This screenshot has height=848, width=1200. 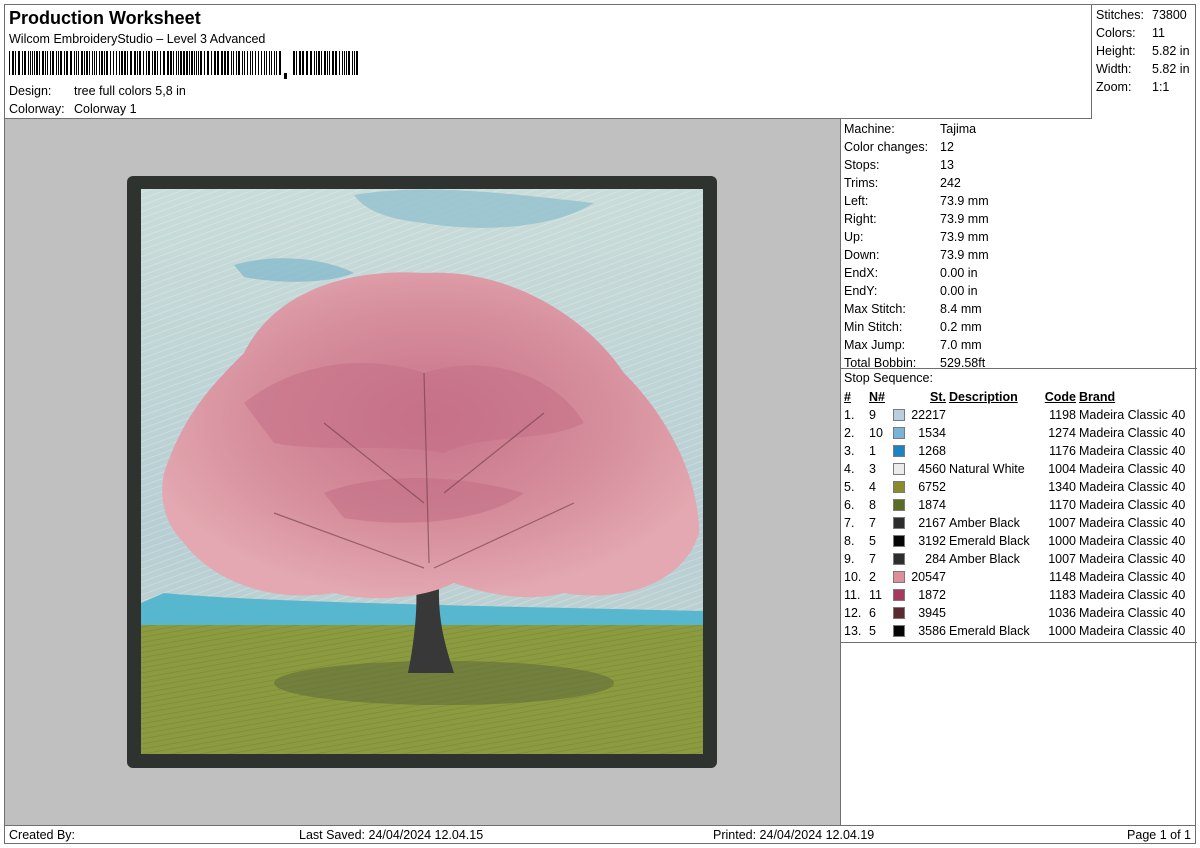 I want to click on stop-stitches: 3192, so click(x=932, y=541).